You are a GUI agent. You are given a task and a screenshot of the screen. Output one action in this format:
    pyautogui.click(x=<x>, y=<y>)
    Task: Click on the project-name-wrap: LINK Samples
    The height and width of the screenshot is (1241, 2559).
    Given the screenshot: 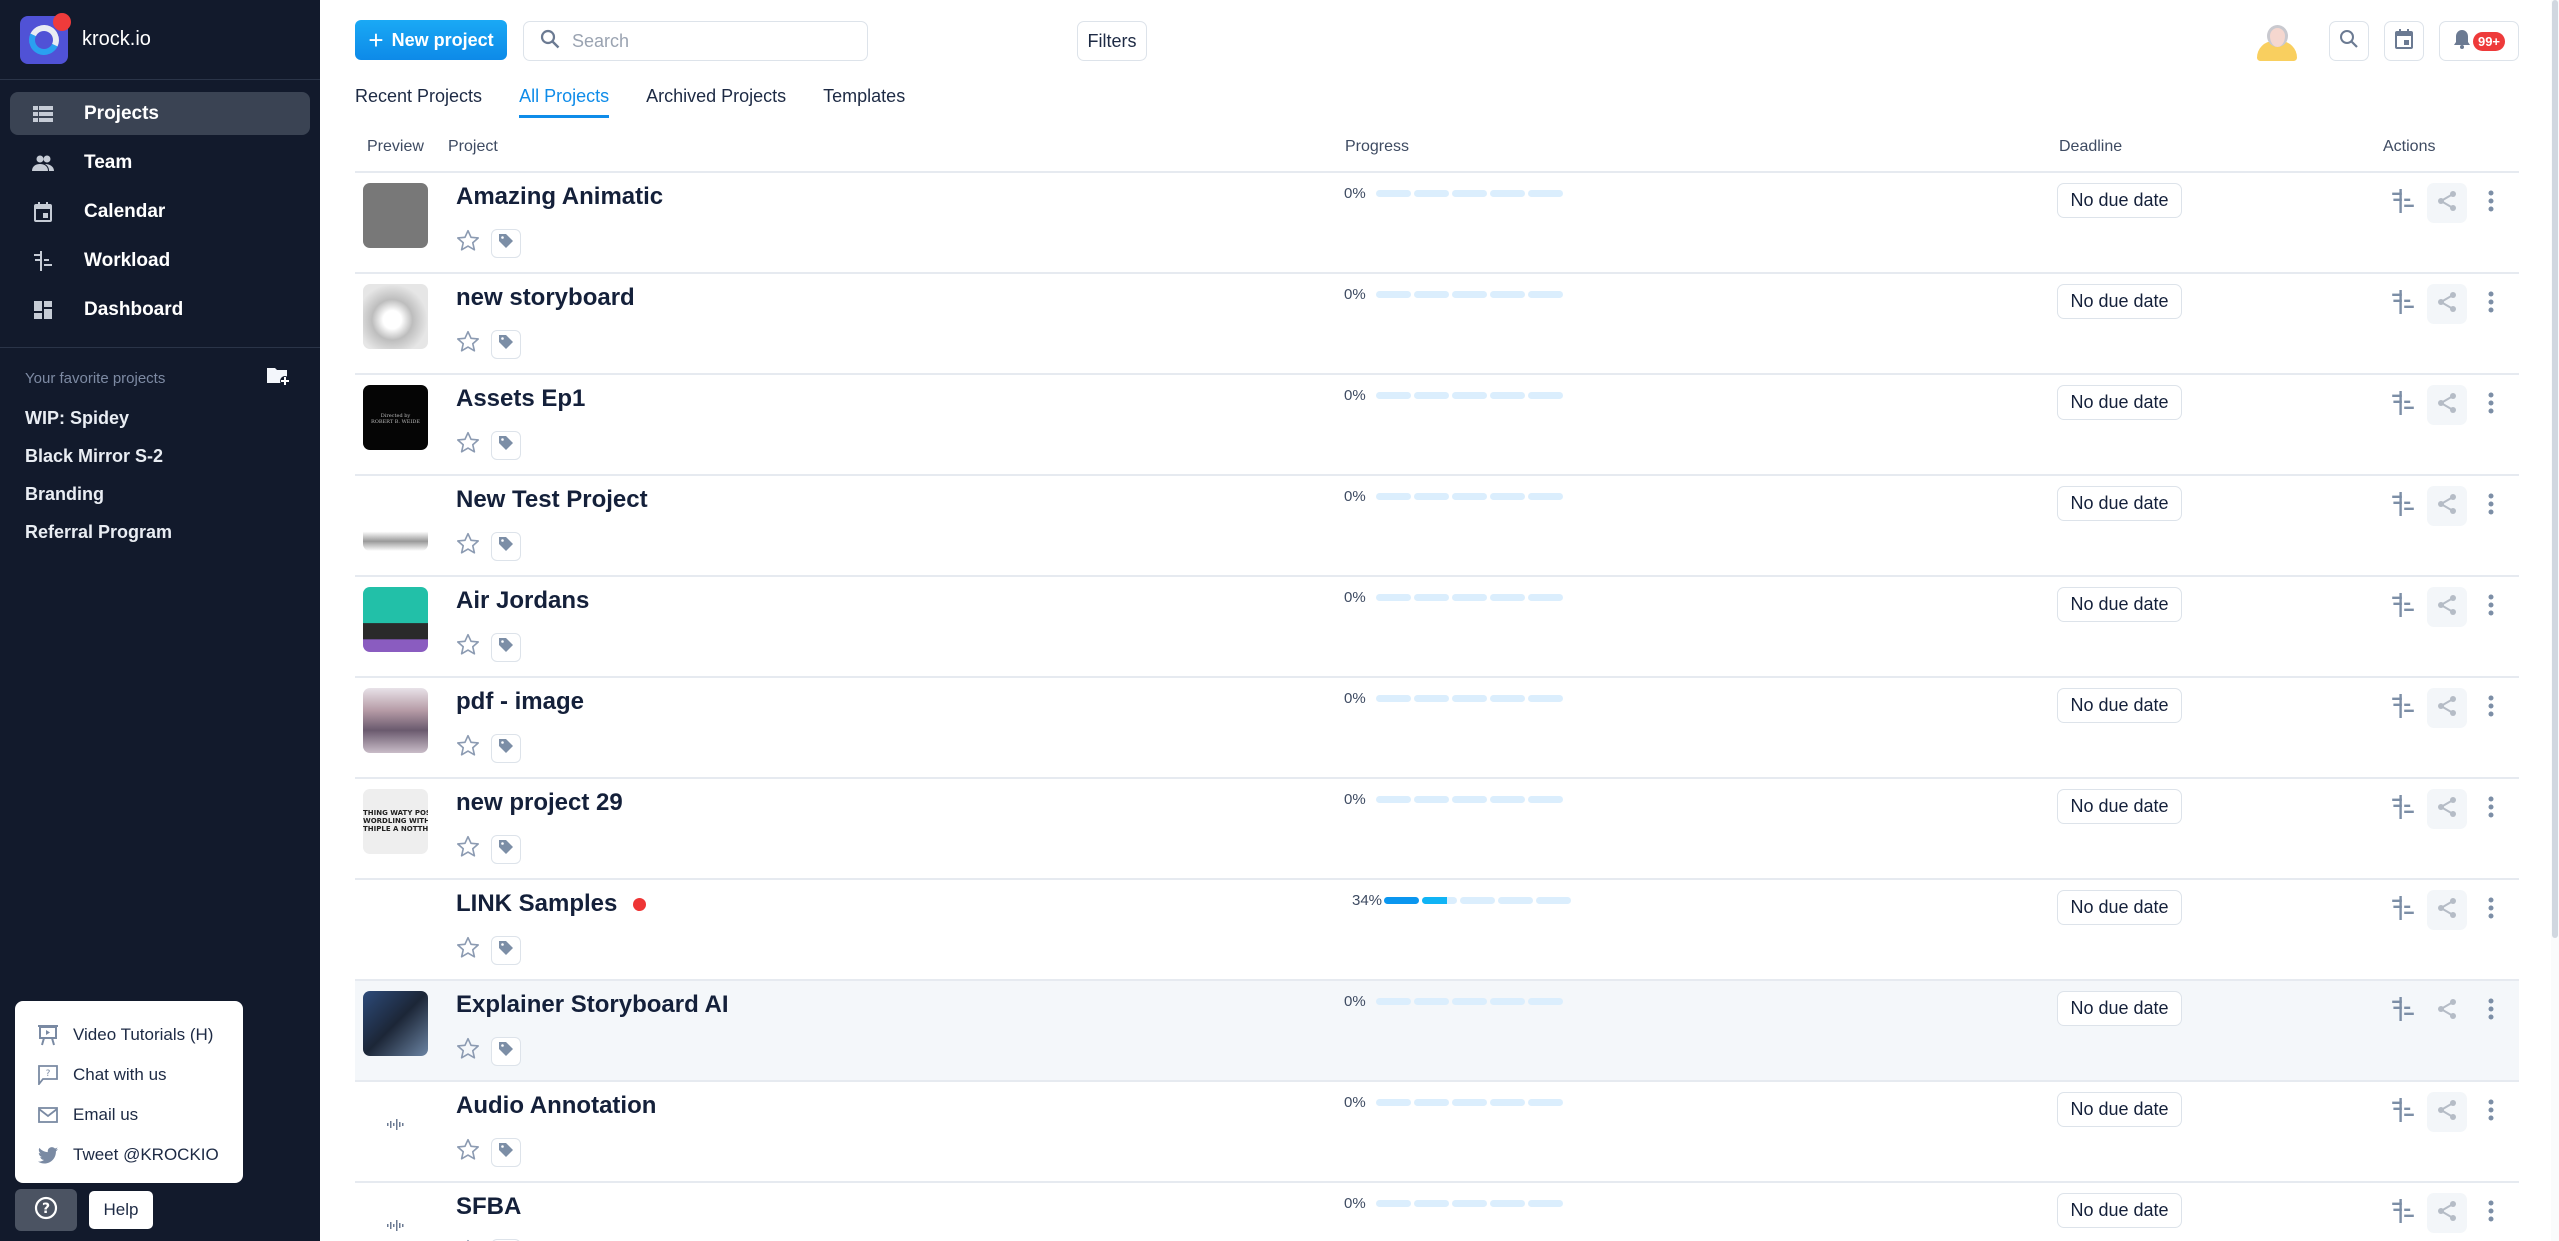 What is the action you would take?
    pyautogui.click(x=551, y=904)
    